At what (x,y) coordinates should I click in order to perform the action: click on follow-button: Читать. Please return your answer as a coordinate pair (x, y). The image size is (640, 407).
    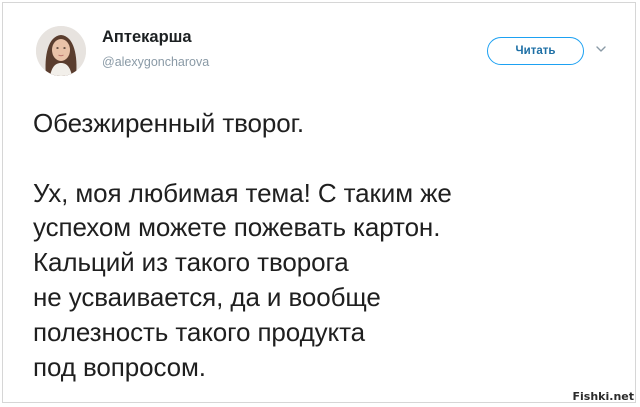
    Looking at the image, I should click on (535, 51).